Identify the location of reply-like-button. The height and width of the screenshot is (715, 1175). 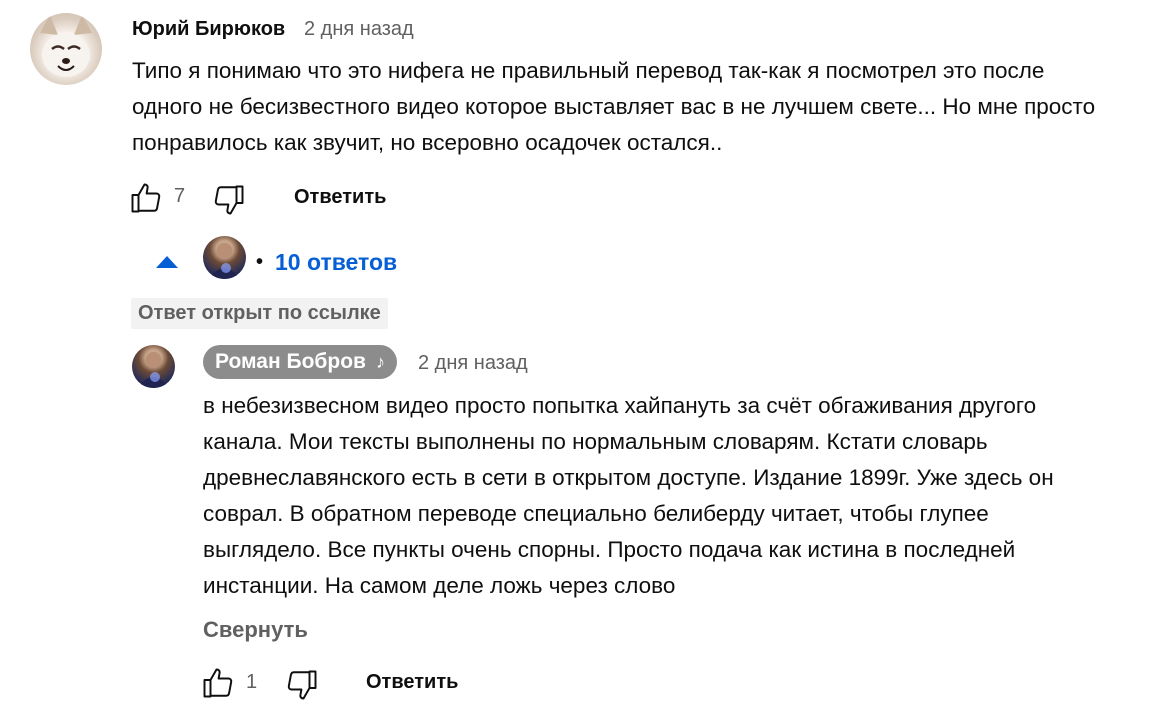
(218, 683).